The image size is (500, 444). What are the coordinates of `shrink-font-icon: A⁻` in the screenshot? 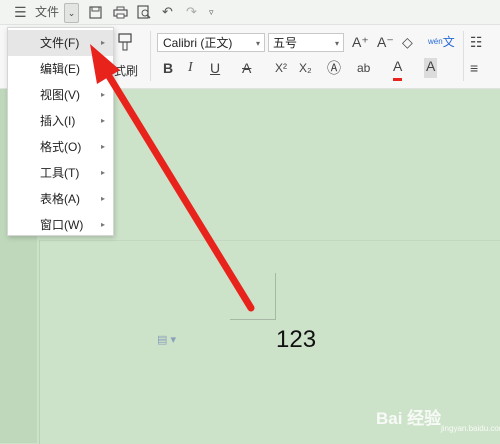 It's located at (385, 42).